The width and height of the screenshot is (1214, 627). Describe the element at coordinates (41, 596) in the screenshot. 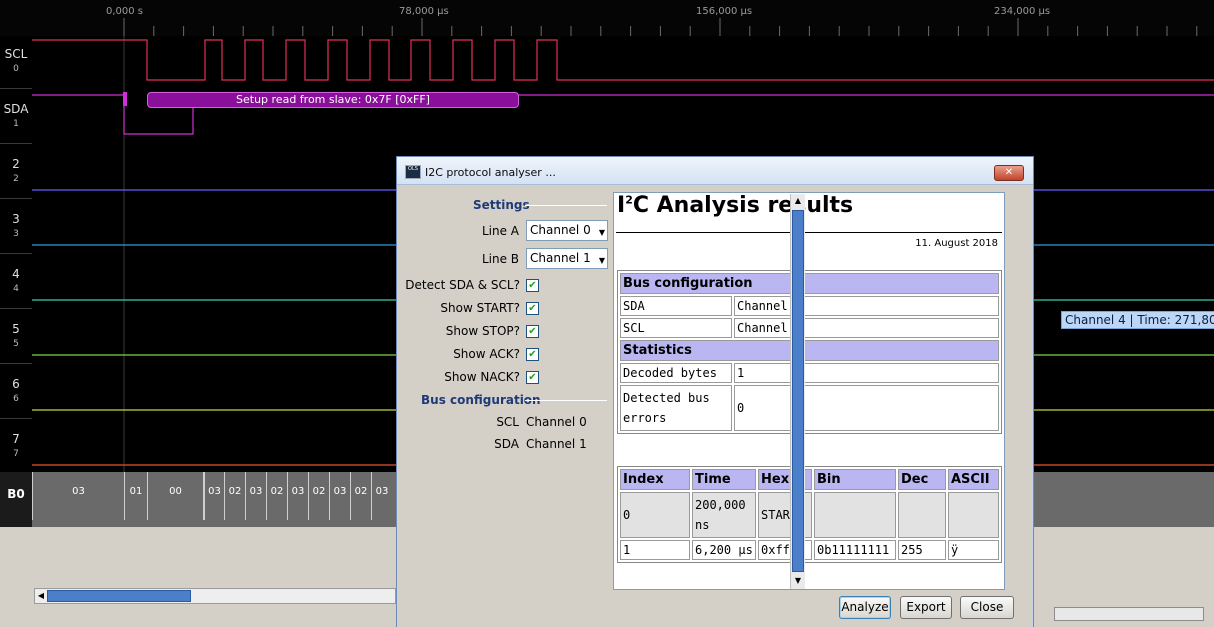

I see `scroll-left-icon: ◀` at that location.